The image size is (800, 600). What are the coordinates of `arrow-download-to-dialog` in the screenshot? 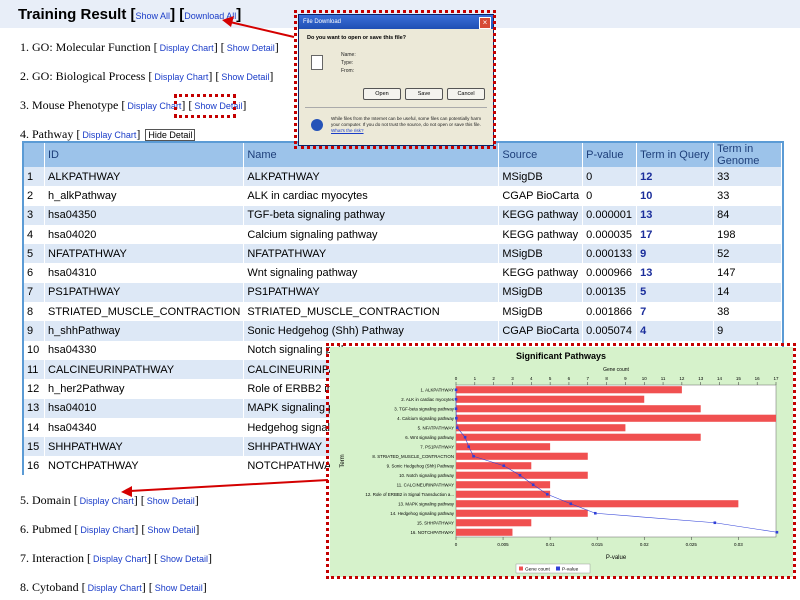 It's located at (258, 27).